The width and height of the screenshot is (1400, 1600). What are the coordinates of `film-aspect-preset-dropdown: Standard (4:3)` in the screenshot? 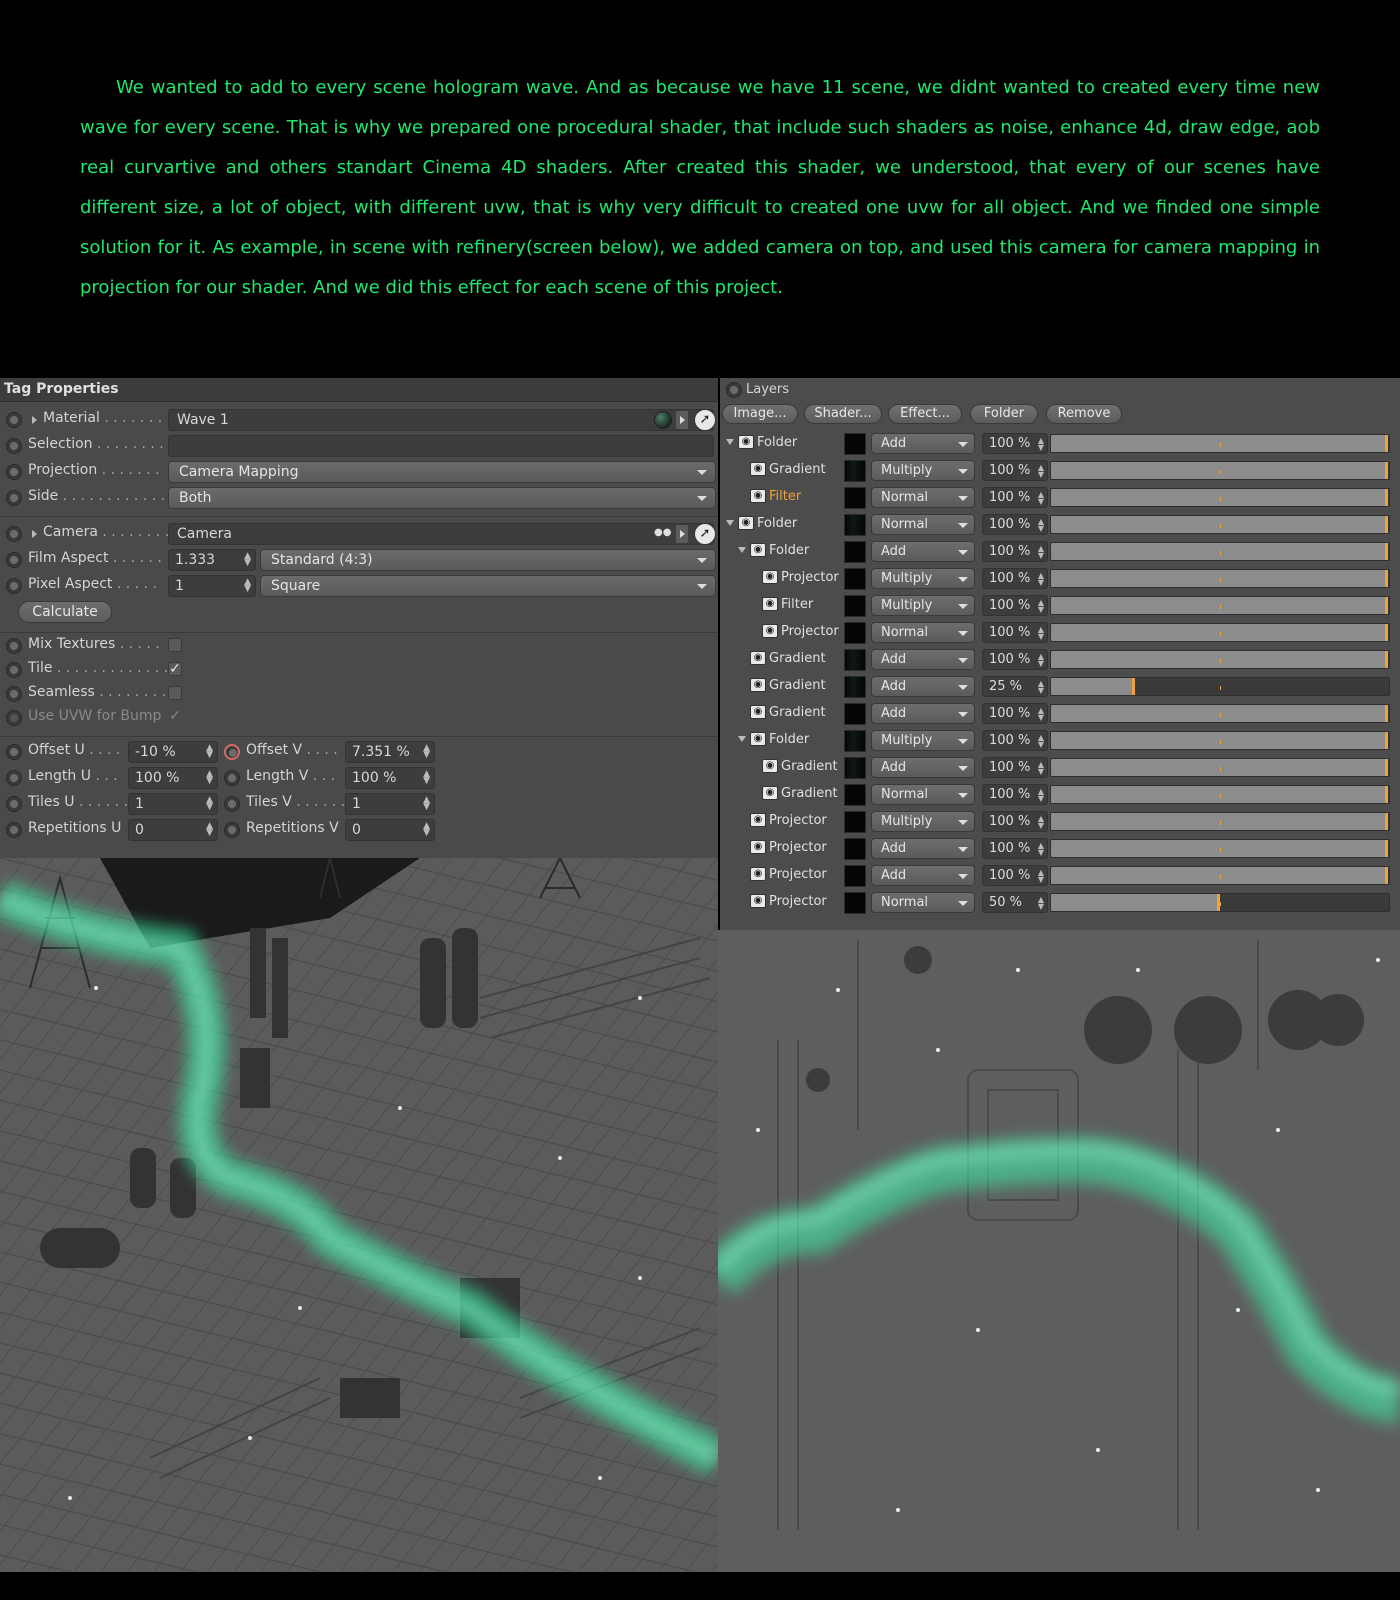 It's located at (488, 560).